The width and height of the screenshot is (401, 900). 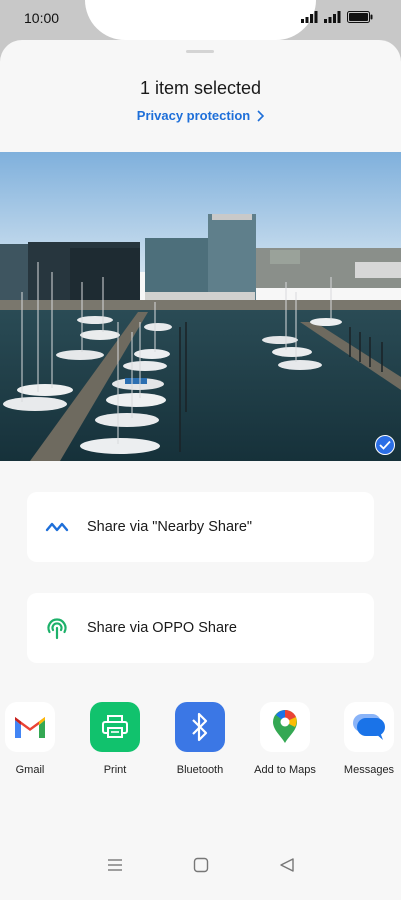 I want to click on app-bluetooth-label: Bluetooth, so click(x=200, y=770).